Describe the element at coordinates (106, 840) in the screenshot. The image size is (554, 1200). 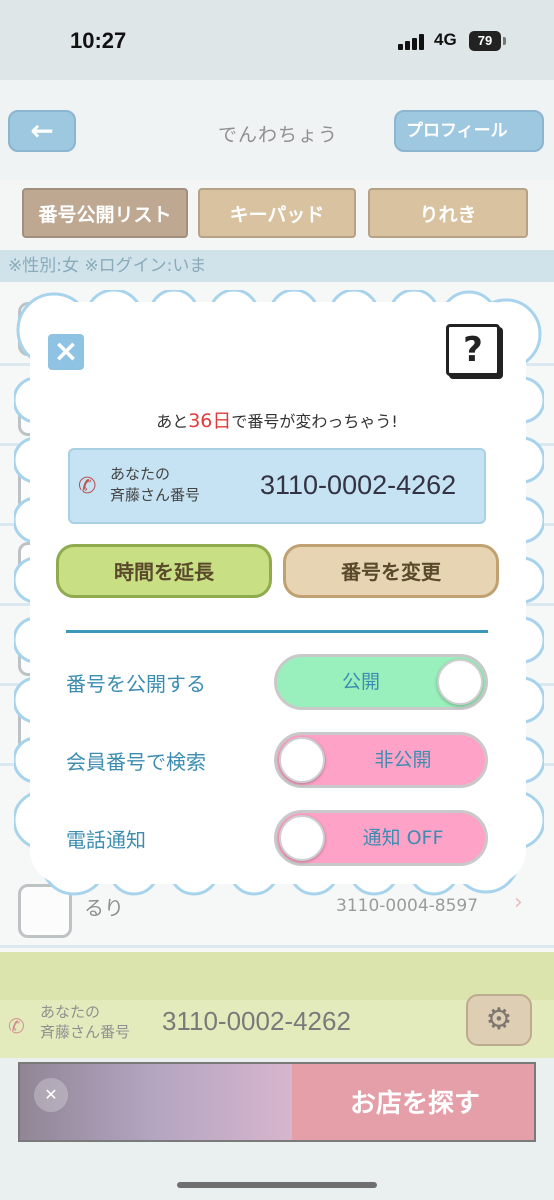
I see `setting-label-call-notification: 電話通知` at that location.